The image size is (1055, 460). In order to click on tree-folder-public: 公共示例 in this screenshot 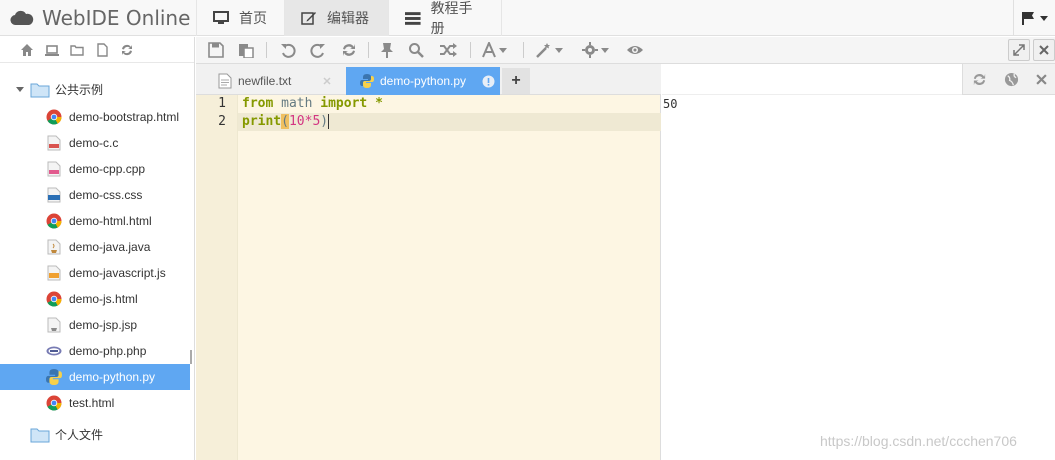, I will do `click(59, 89)`.